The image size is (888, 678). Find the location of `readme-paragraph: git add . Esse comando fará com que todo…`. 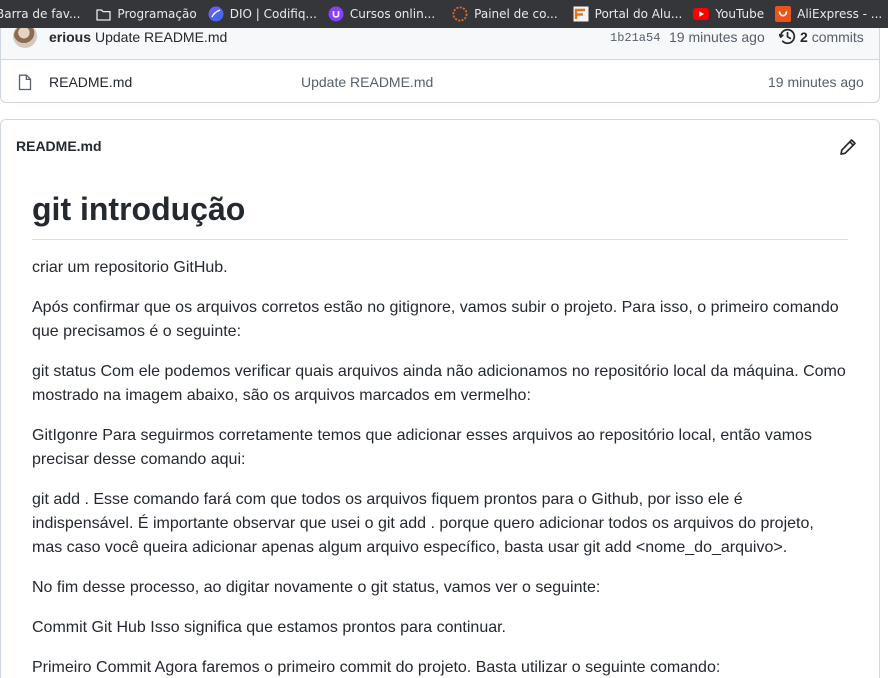

readme-paragraph: git add . Esse comando fará com que todo… is located at coordinates (423, 523).